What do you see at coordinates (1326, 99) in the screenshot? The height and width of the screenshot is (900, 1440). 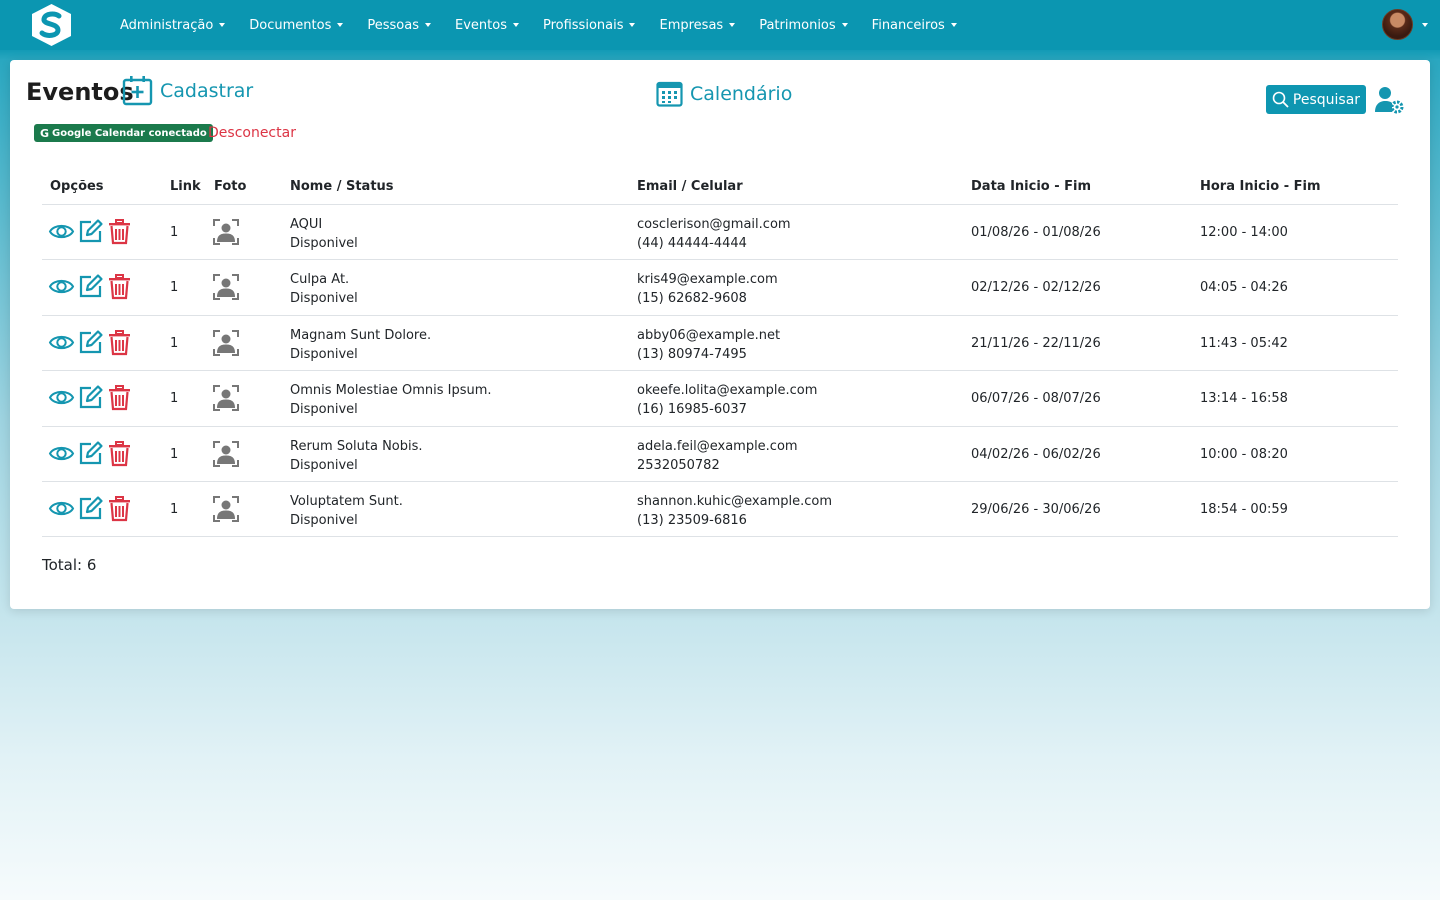 I see `pesquisar-label: Pesquisar` at bounding box center [1326, 99].